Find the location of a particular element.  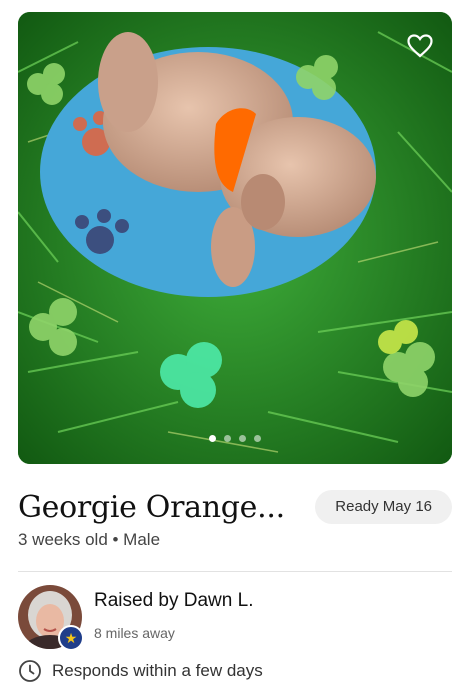

listing-title-row: Georgie Orange... Ready May 16 is located at coordinates (235, 507).